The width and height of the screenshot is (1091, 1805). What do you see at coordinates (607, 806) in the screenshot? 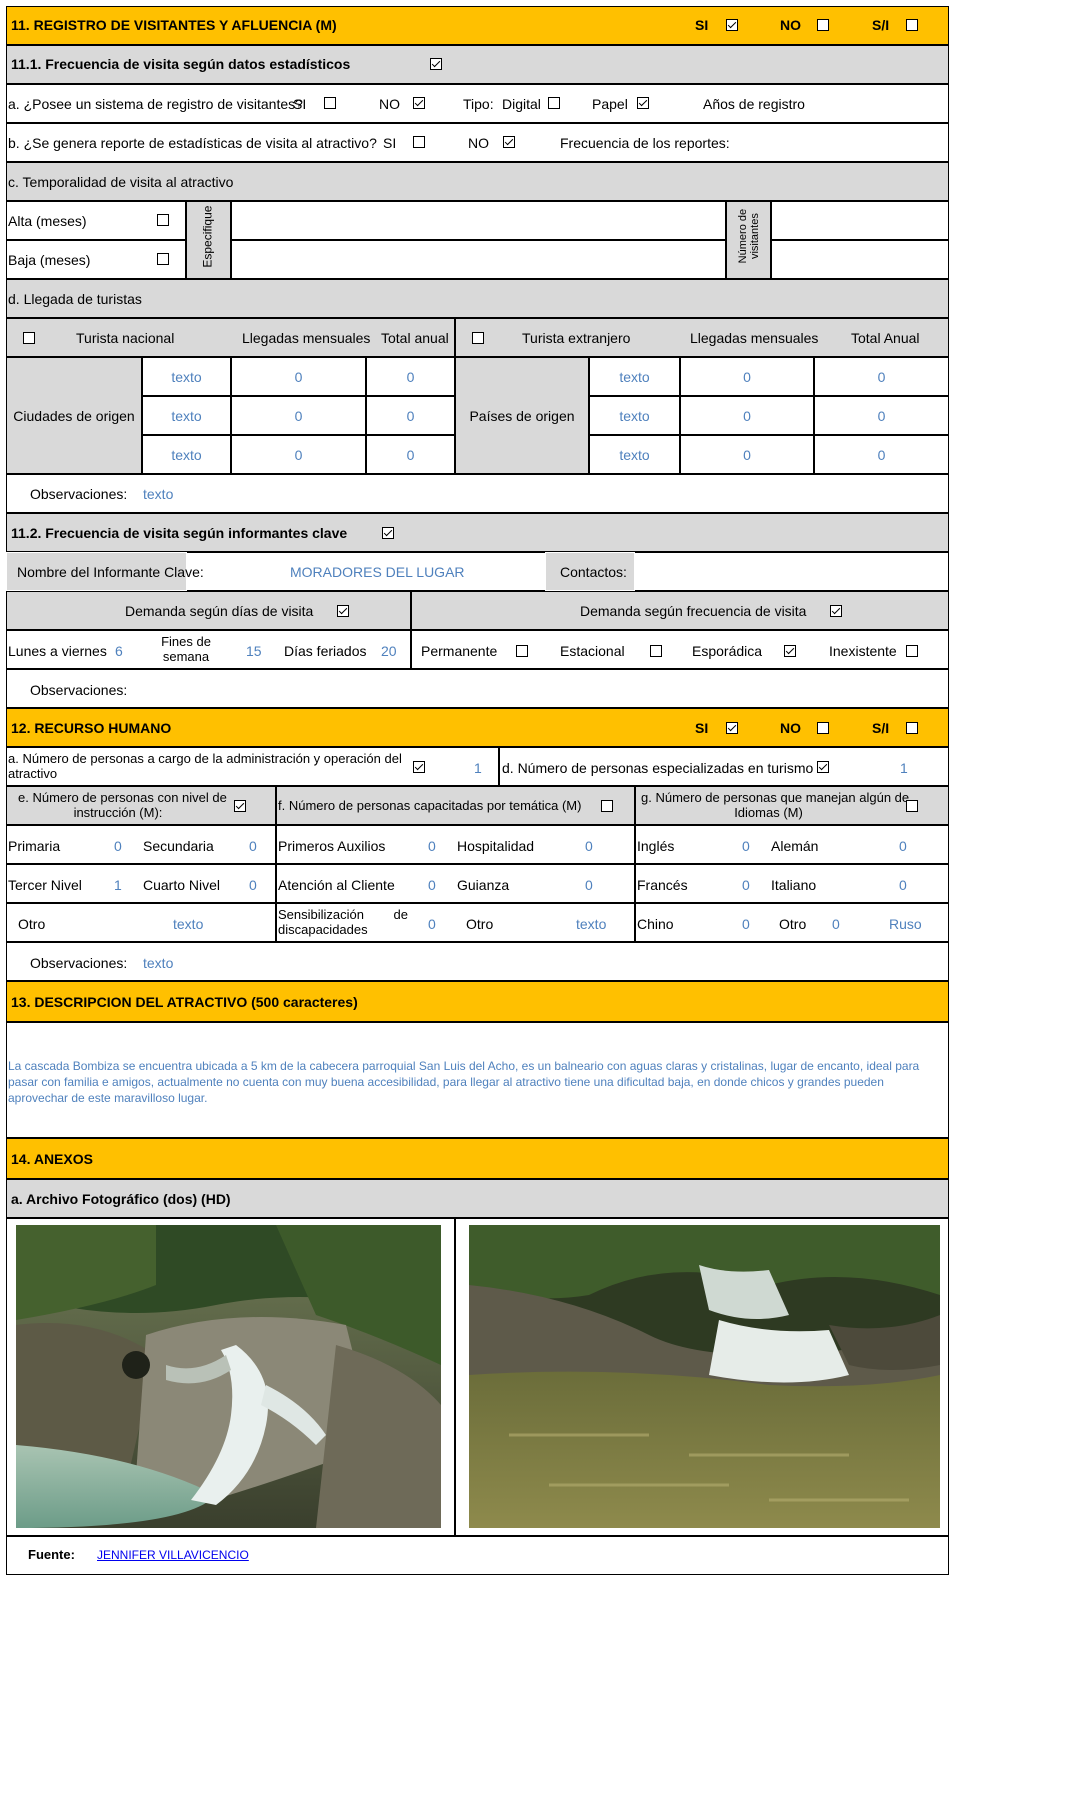
I see `f12-checkbox` at bounding box center [607, 806].